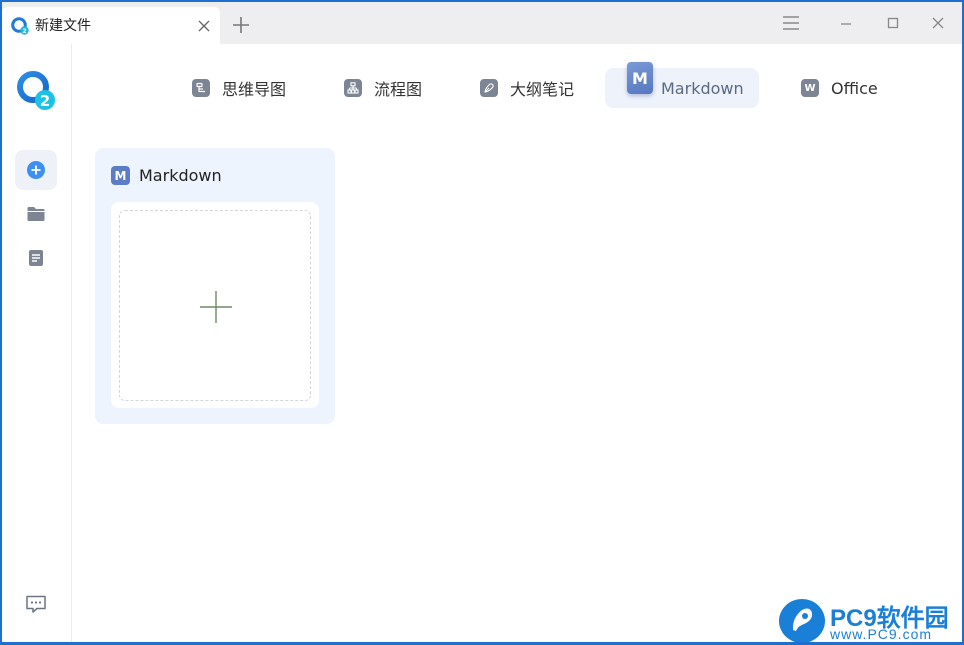 Image resolution: width=964 pixels, height=645 pixels. What do you see at coordinates (893, 23) in the screenshot?
I see `maximize-icon` at bounding box center [893, 23].